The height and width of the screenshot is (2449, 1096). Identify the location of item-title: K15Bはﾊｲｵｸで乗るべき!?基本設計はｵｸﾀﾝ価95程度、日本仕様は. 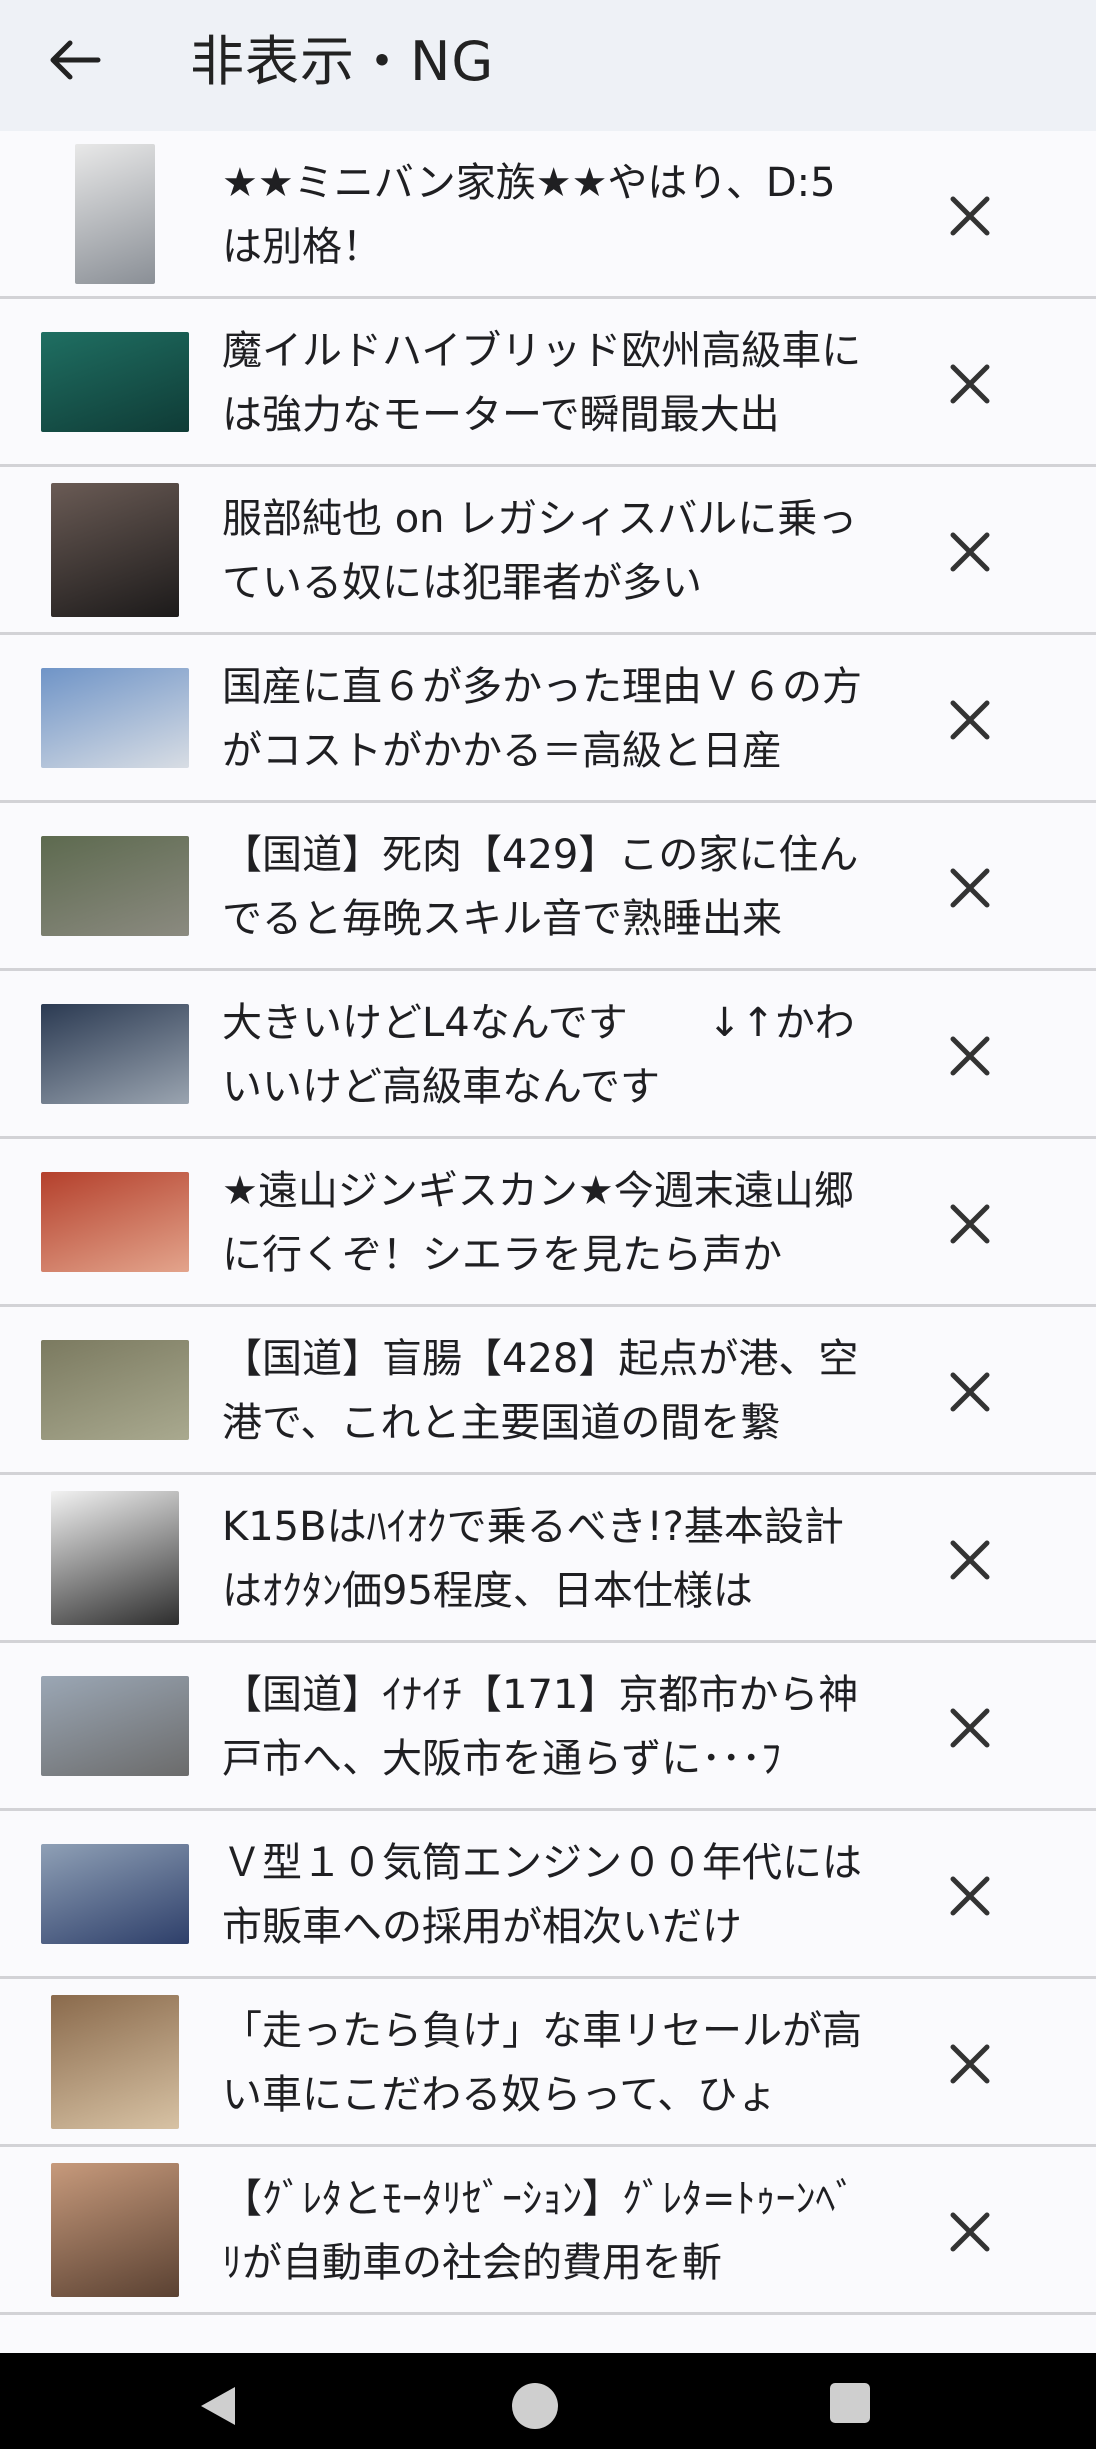
(533, 1559).